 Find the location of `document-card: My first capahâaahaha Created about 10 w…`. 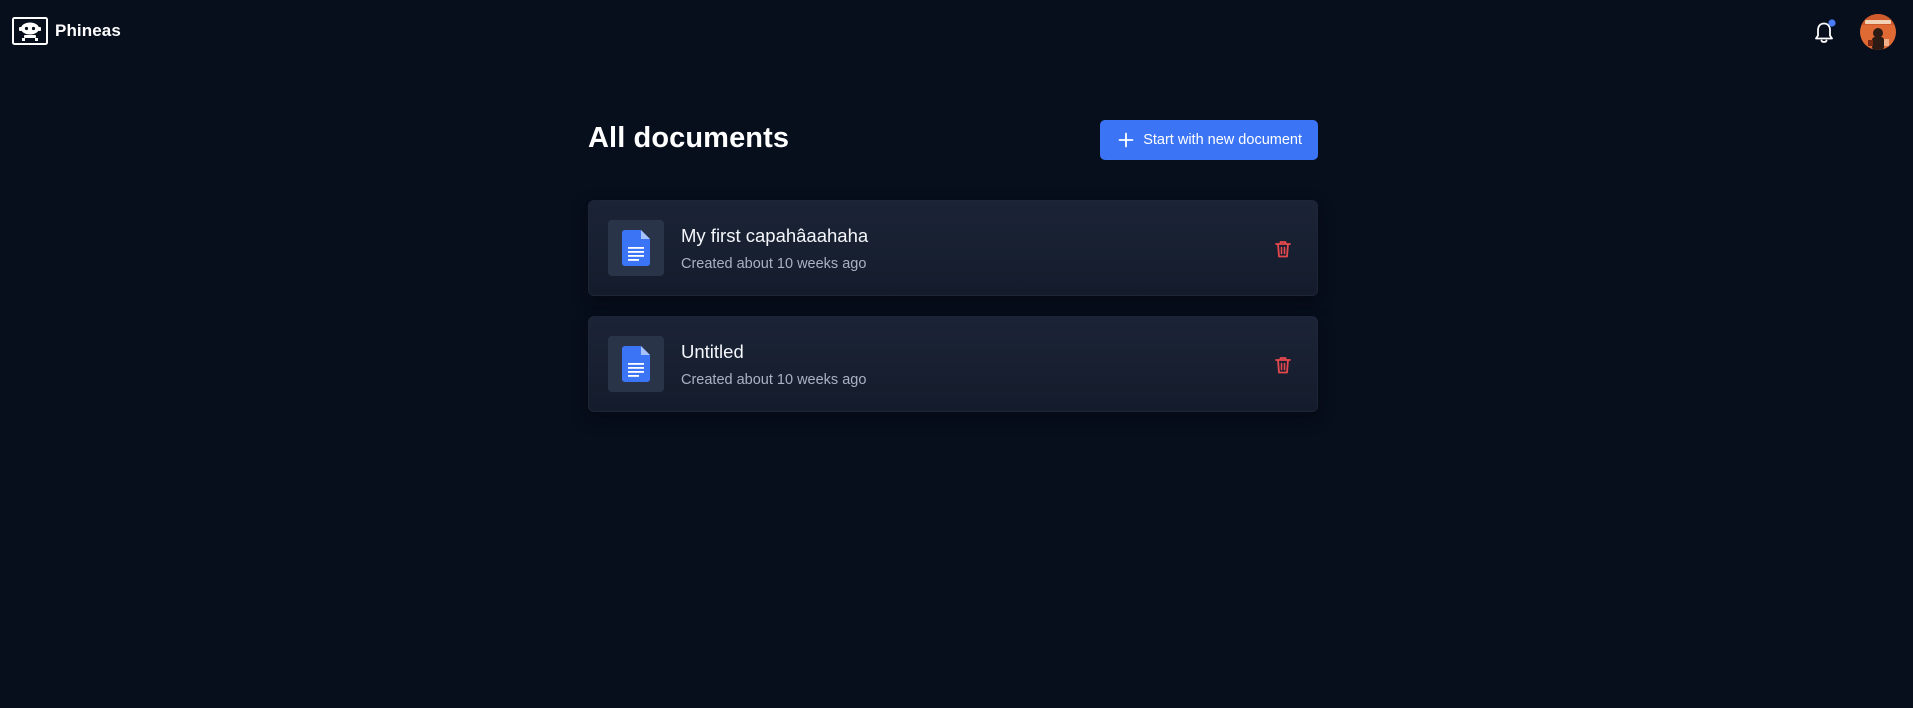

document-card: My first capahâaahaha Created about 10 w… is located at coordinates (953, 248).